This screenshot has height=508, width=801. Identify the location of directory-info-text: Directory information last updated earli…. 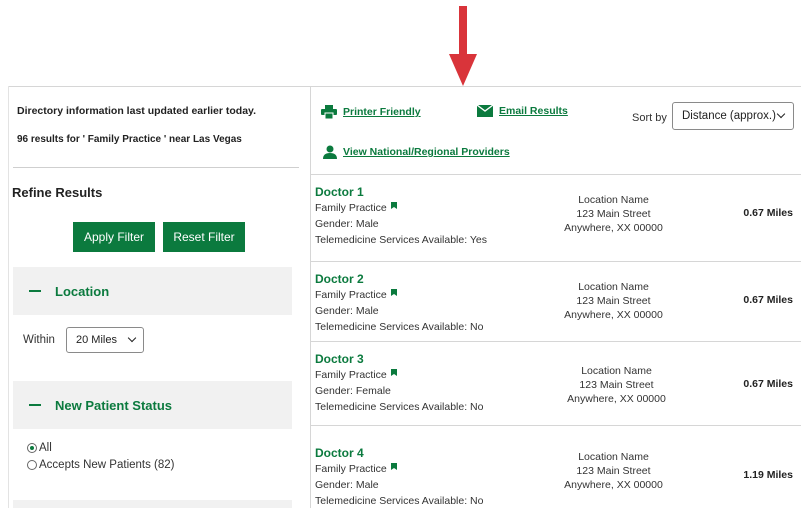
(137, 111).